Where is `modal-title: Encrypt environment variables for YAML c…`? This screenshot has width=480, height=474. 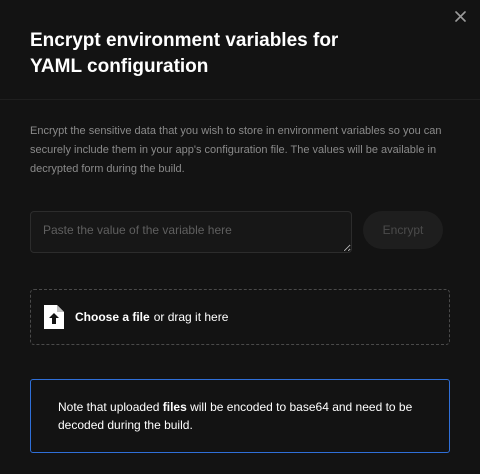
modal-title: Encrypt environment variables for YAML c… is located at coordinates (184, 53).